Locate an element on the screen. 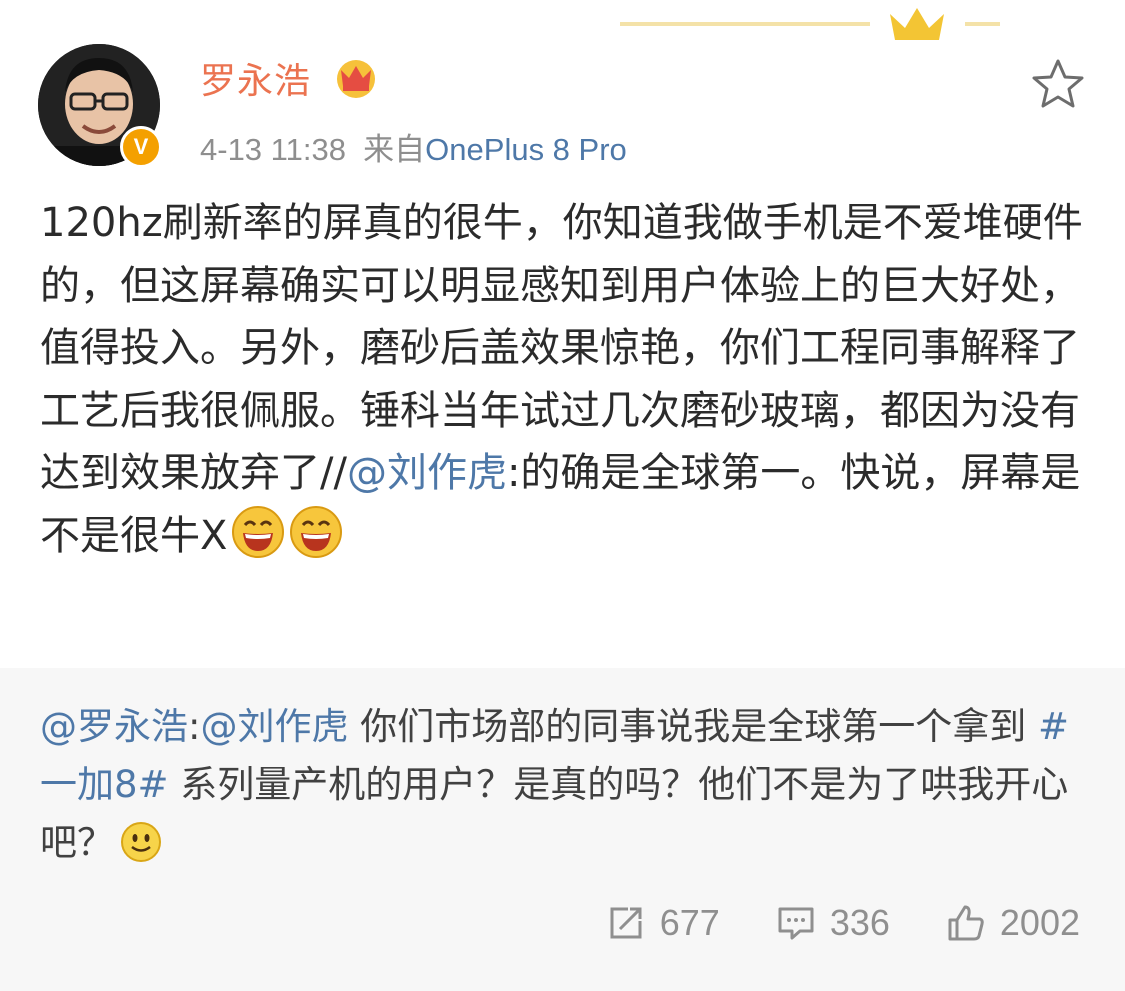 The height and width of the screenshot is (991, 1125). star-icon is located at coordinates (1058, 84).